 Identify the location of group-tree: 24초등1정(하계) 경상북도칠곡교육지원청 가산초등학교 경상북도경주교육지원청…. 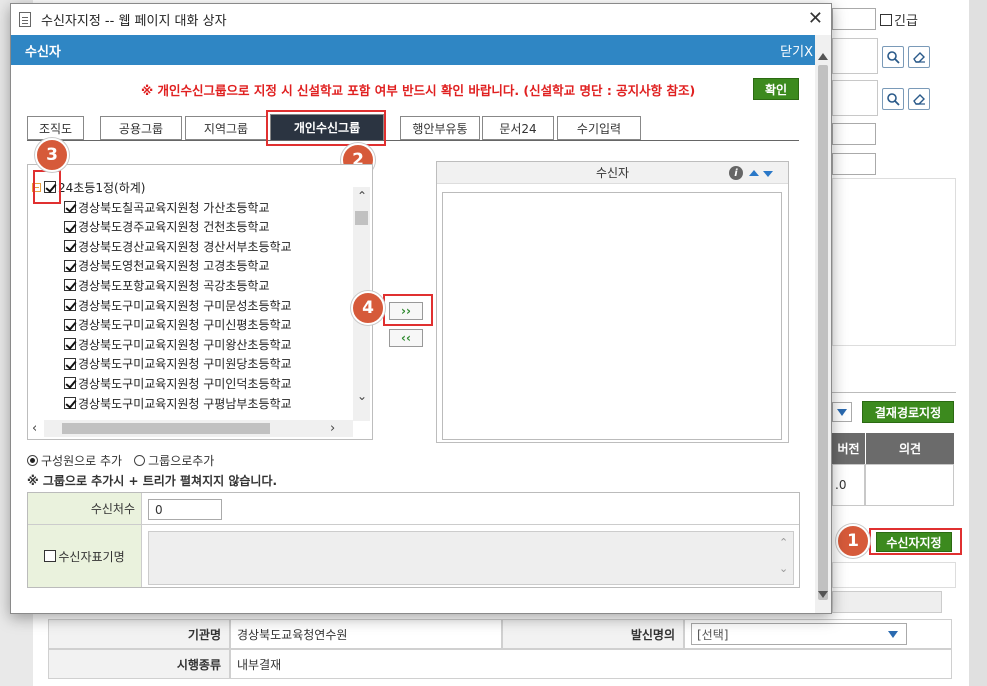
(200, 302).